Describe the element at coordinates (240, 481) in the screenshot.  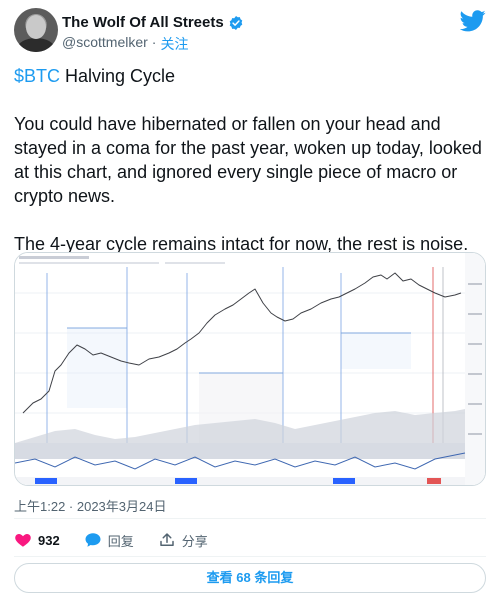
I see `chart-time-axis` at that location.